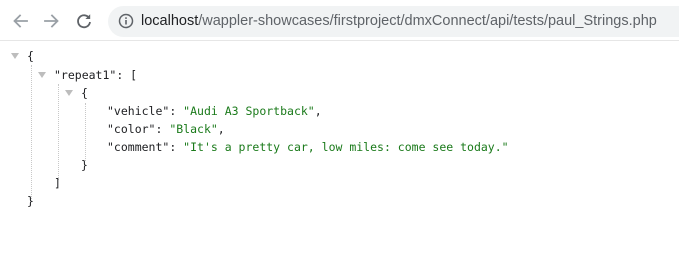 This screenshot has width=679, height=258. Describe the element at coordinates (84, 93) in the screenshot. I see `item-open-brace: {` at that location.